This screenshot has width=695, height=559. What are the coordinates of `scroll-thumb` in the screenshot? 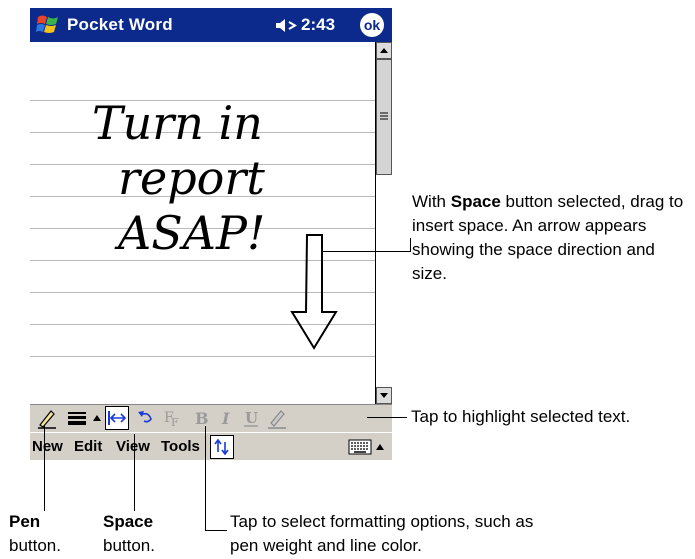 It's located at (384, 117).